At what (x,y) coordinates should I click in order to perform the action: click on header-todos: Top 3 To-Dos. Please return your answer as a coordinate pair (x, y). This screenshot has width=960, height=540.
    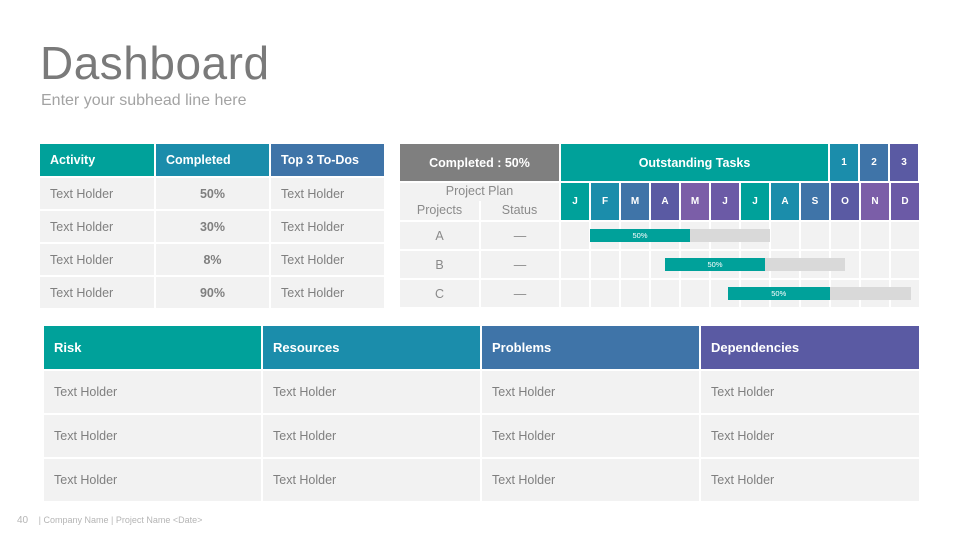
    Looking at the image, I should click on (327, 160).